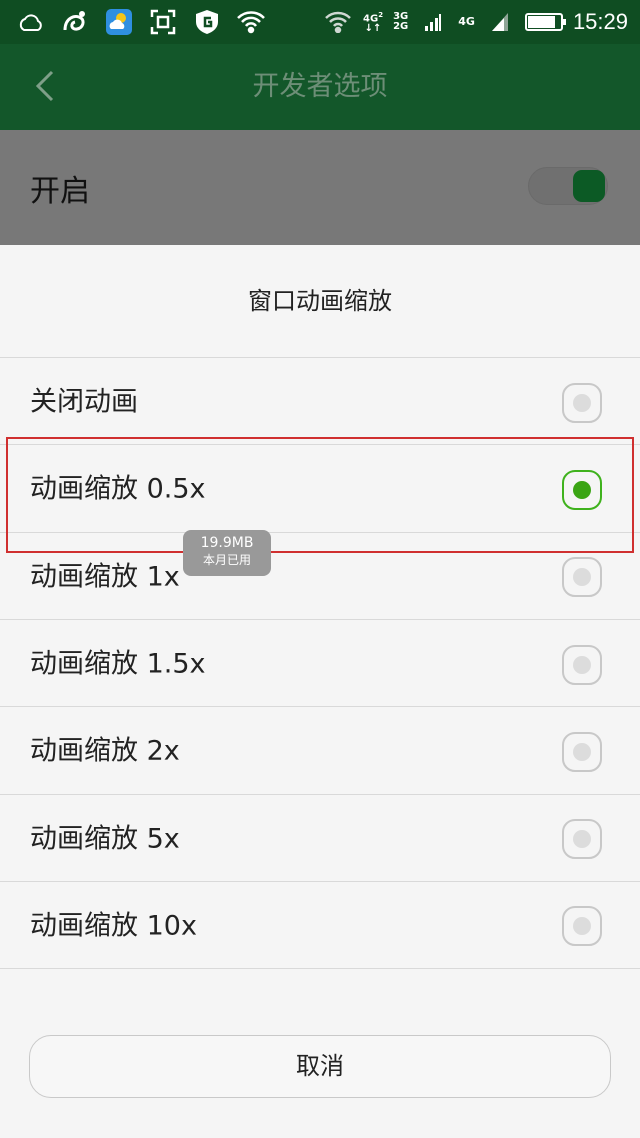  Describe the element at coordinates (118, 664) in the screenshot. I see `option-label: 动画缩放 1.5x` at that location.